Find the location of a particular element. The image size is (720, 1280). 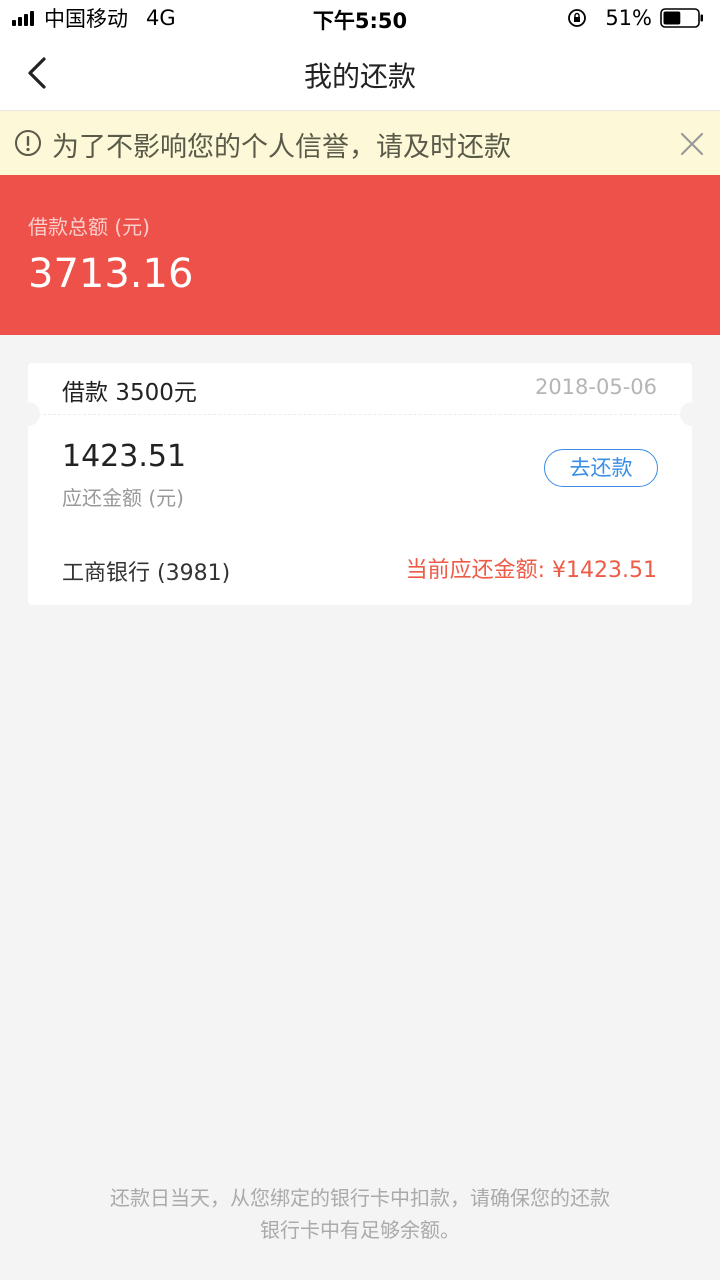

repayment-note-line-1: 还款日当天，从您绑定的银行卡中扣款，请确保您的还款 is located at coordinates (360, 1198).